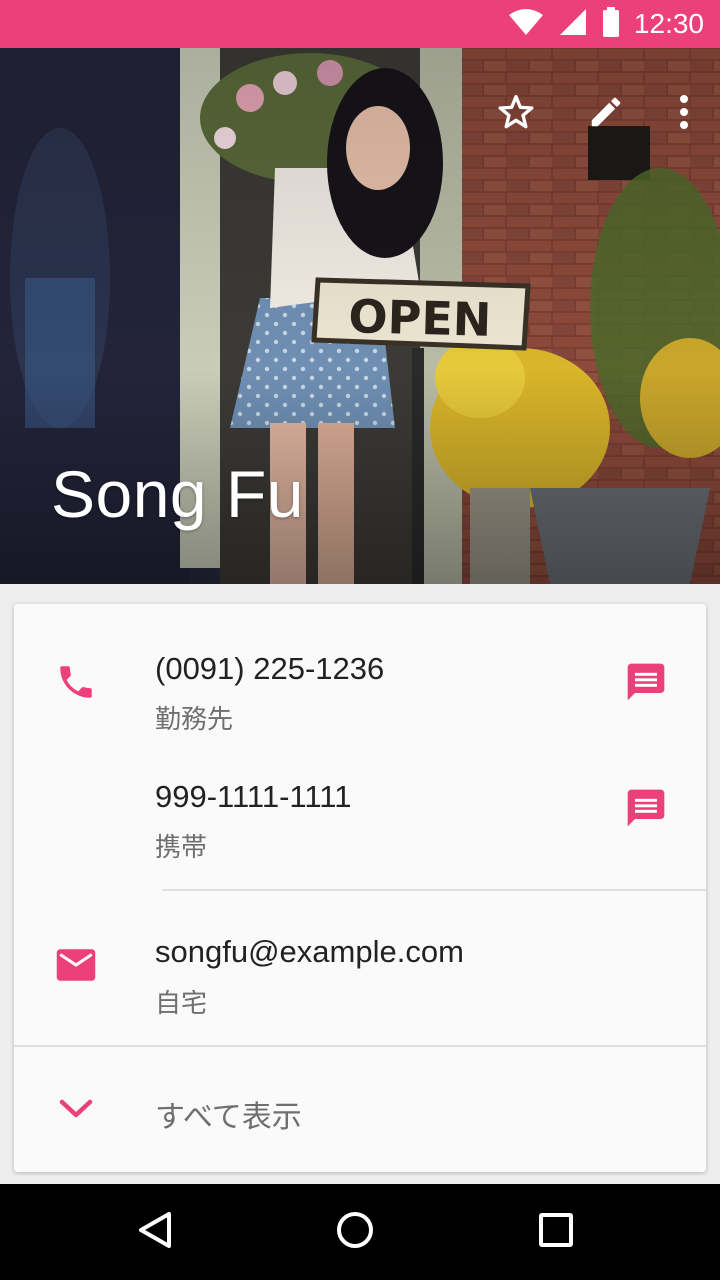 This screenshot has height=1280, width=720. What do you see at coordinates (668, 23) in the screenshot?
I see `status-clock: 12:30` at bounding box center [668, 23].